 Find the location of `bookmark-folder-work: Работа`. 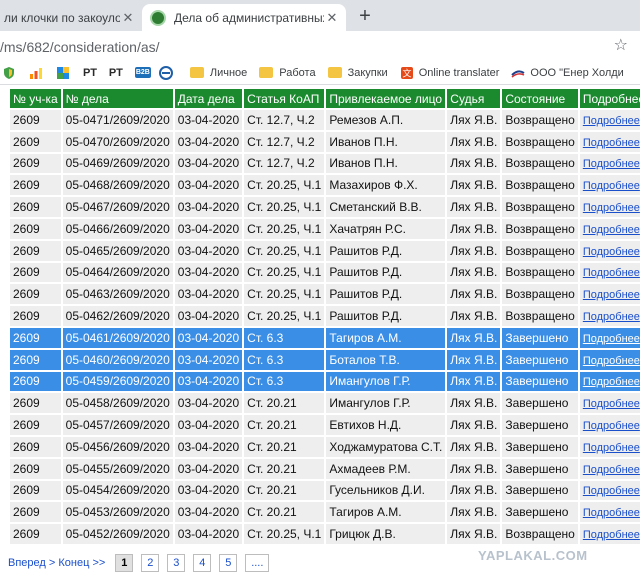

bookmark-folder-work: Работа is located at coordinates (287, 73).